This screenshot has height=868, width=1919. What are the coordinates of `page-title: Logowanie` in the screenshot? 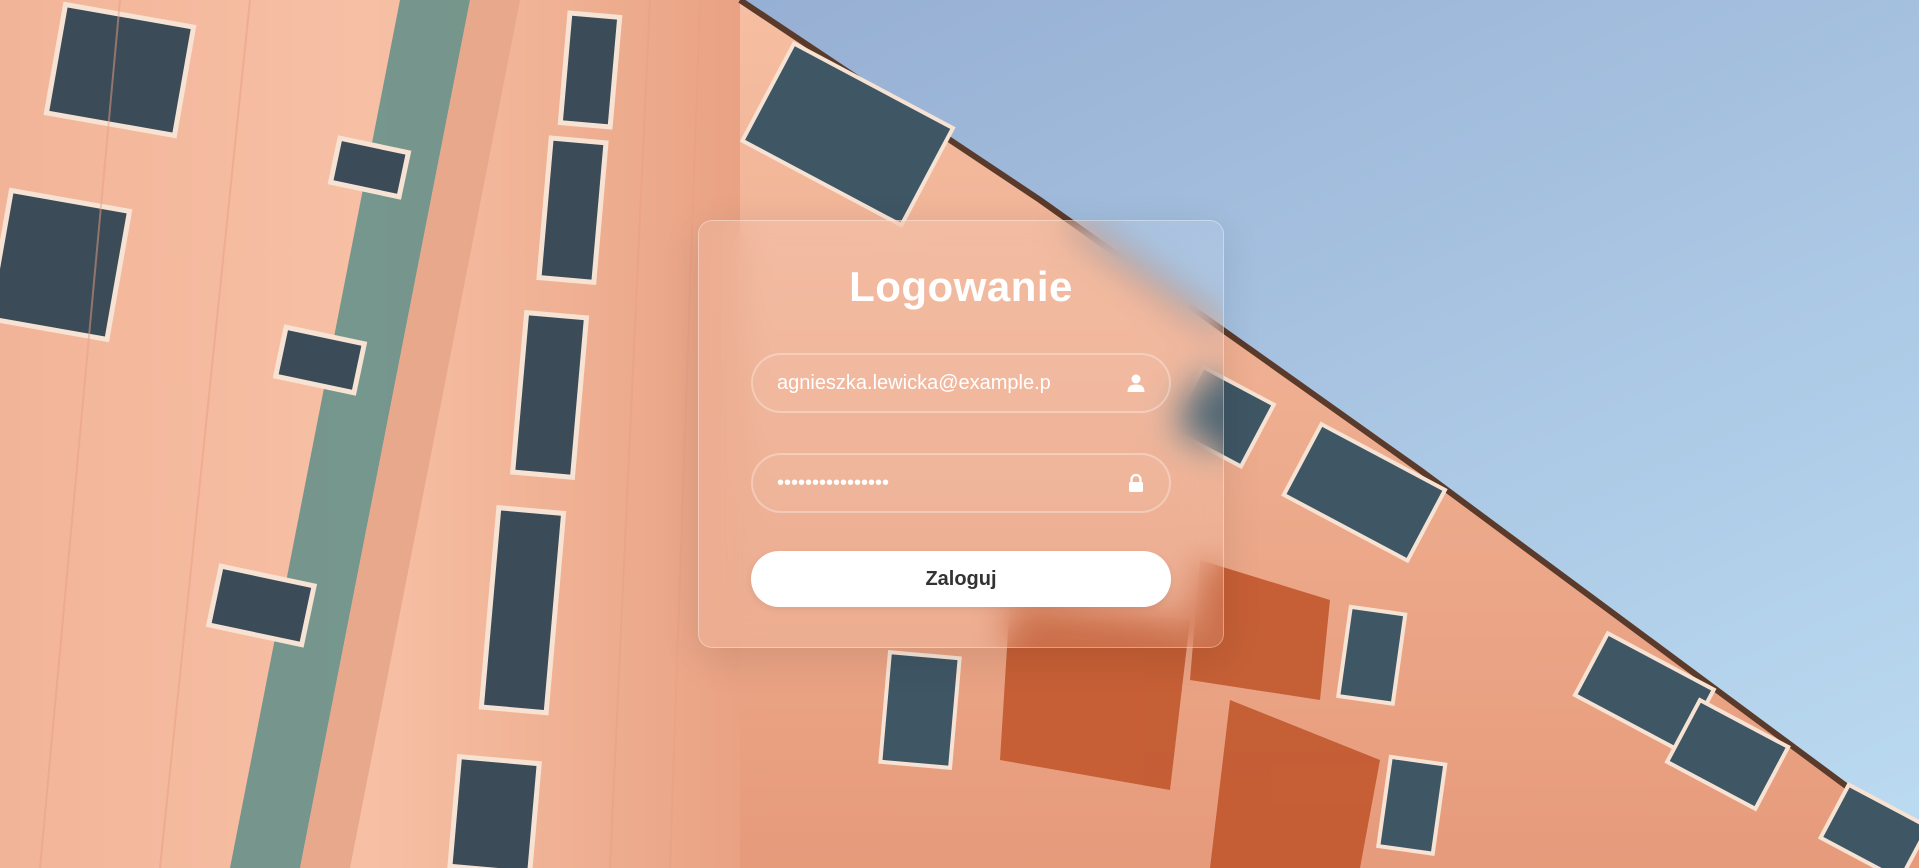 It's located at (961, 286).